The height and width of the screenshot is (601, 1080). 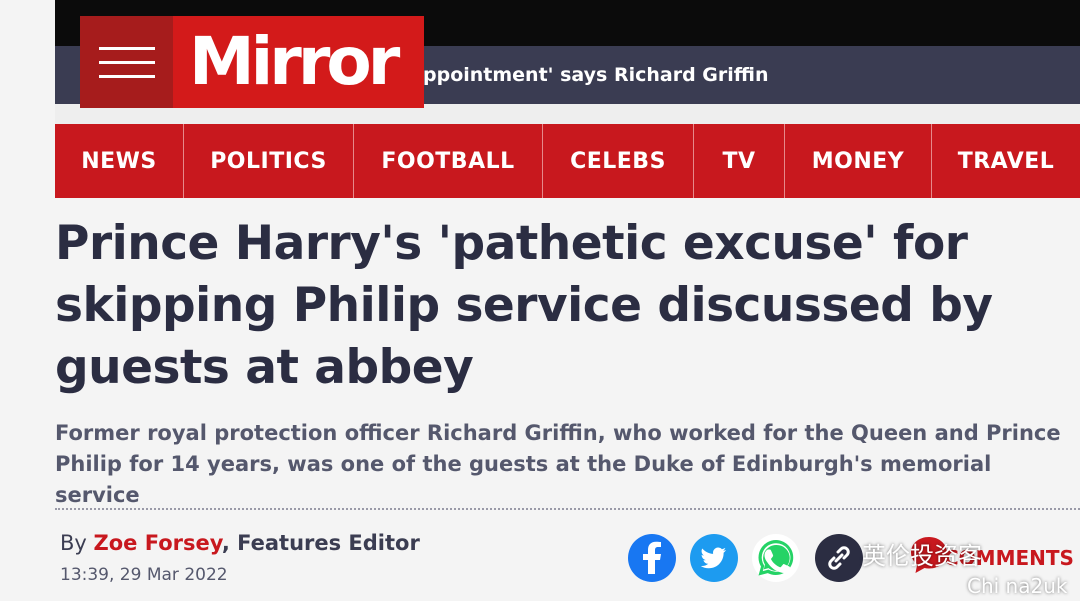 I want to click on twitter-icon, so click(x=714, y=558).